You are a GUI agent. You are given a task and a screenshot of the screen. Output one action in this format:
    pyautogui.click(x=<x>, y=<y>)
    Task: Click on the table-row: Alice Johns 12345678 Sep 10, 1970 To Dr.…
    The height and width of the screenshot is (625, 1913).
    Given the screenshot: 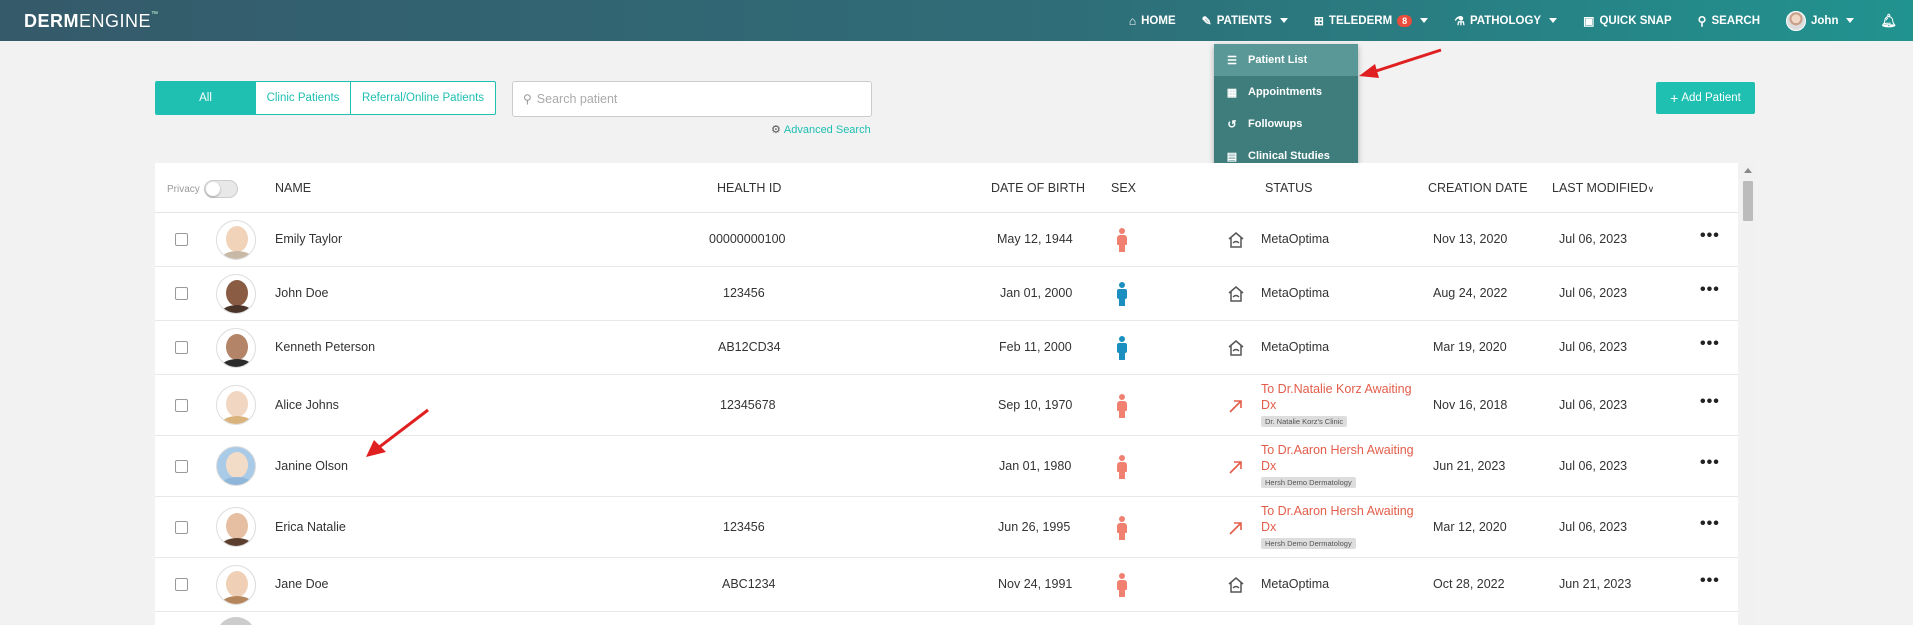 What is the action you would take?
    pyautogui.click(x=946, y=405)
    